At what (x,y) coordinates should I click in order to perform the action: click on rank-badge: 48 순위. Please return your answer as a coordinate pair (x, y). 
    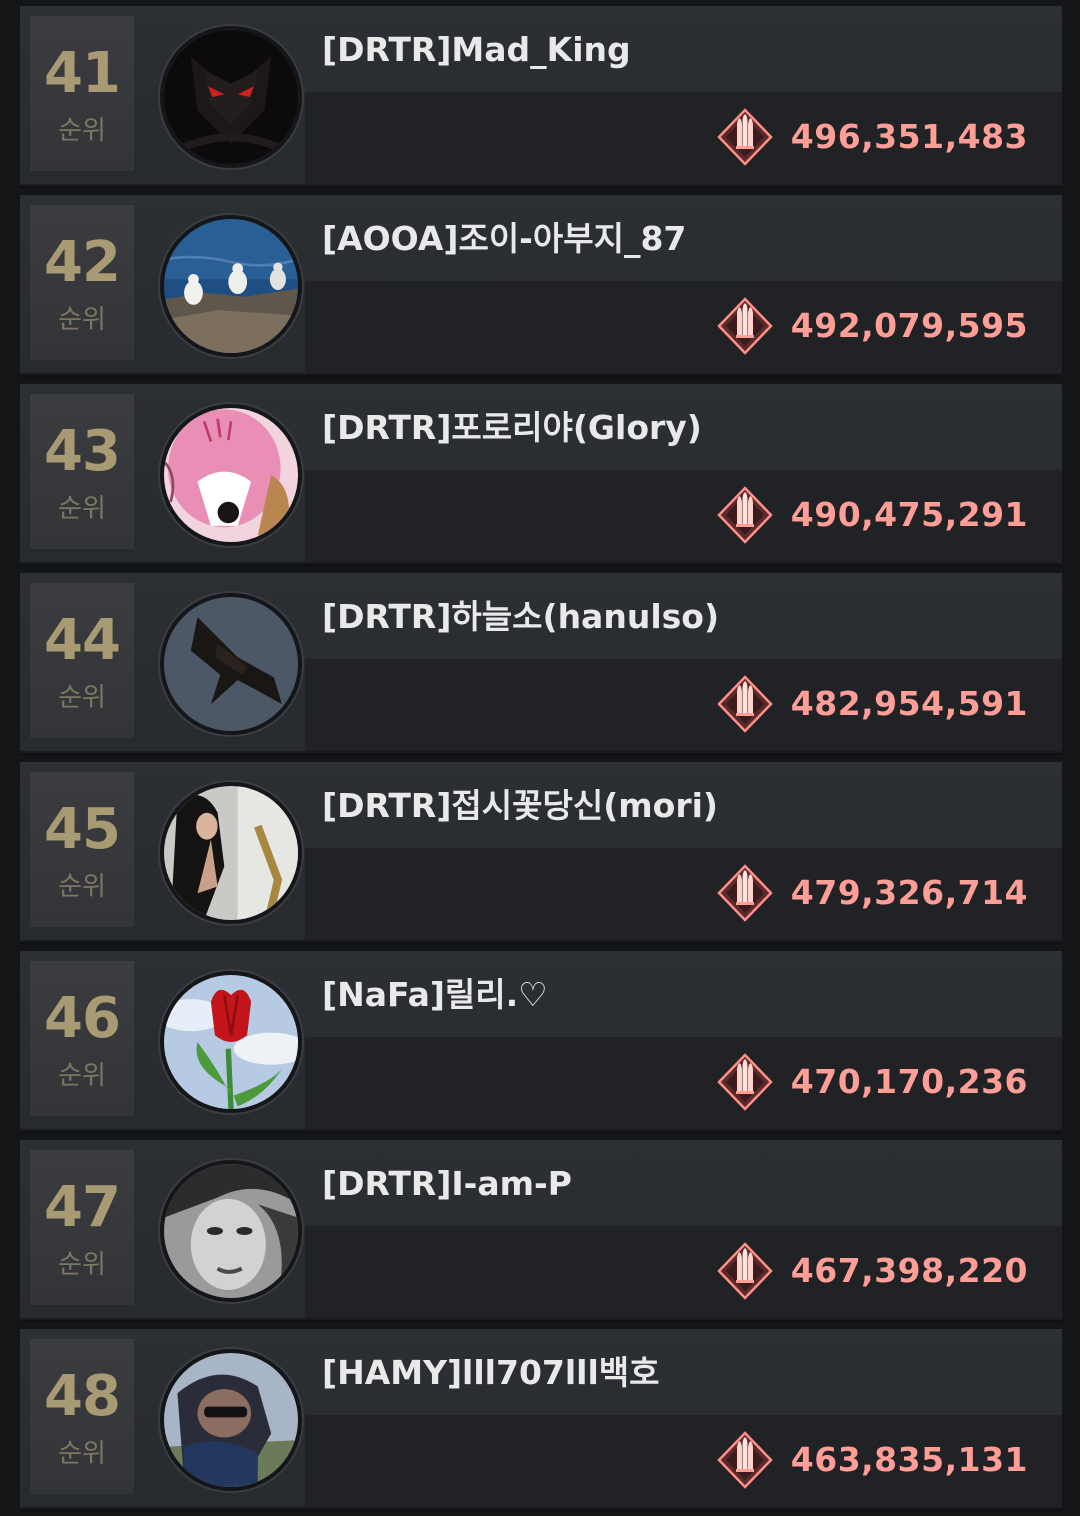
    Looking at the image, I should click on (82, 1416).